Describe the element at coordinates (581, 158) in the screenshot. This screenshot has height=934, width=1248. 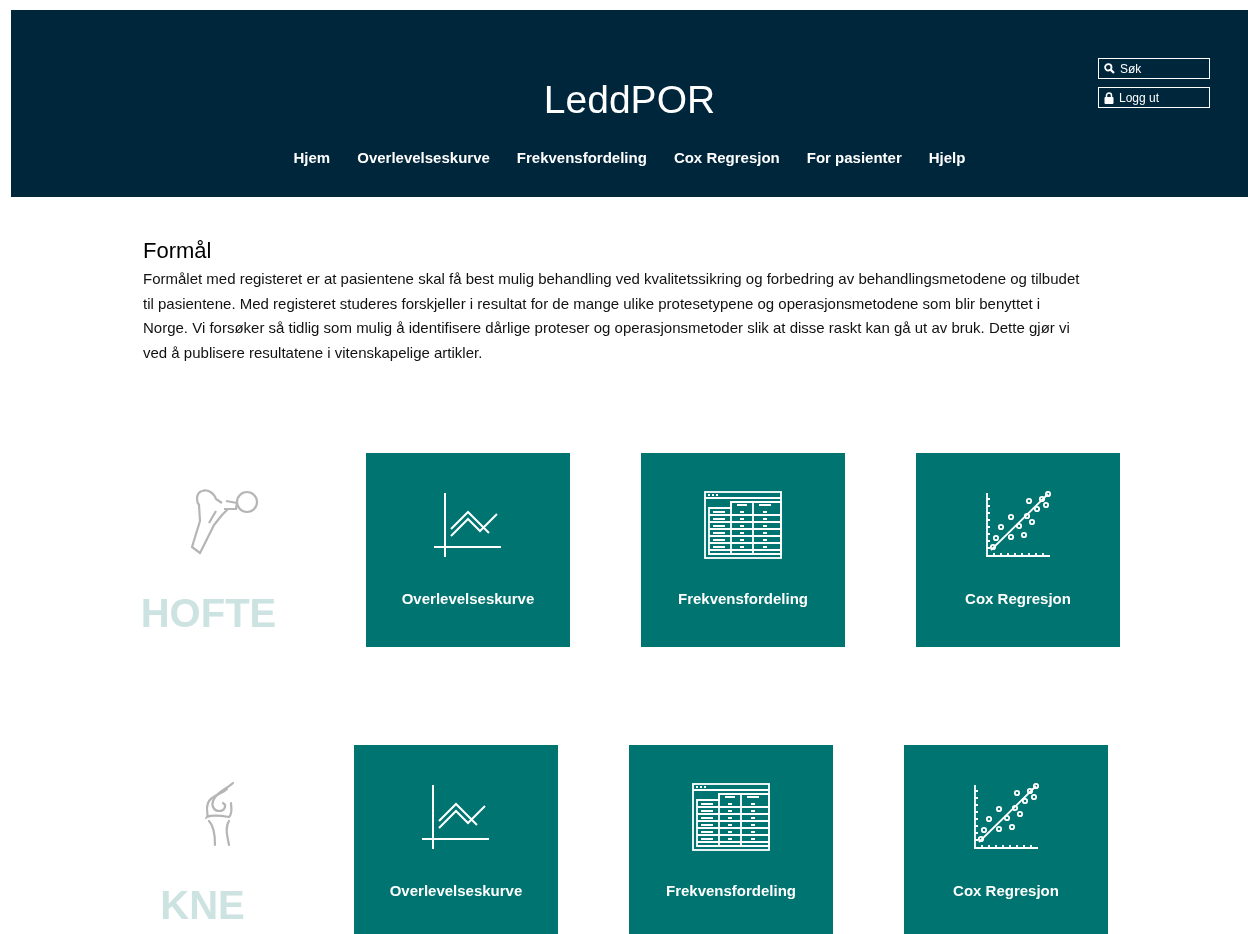
I see `nav-link: Frekvensfordeling` at that location.